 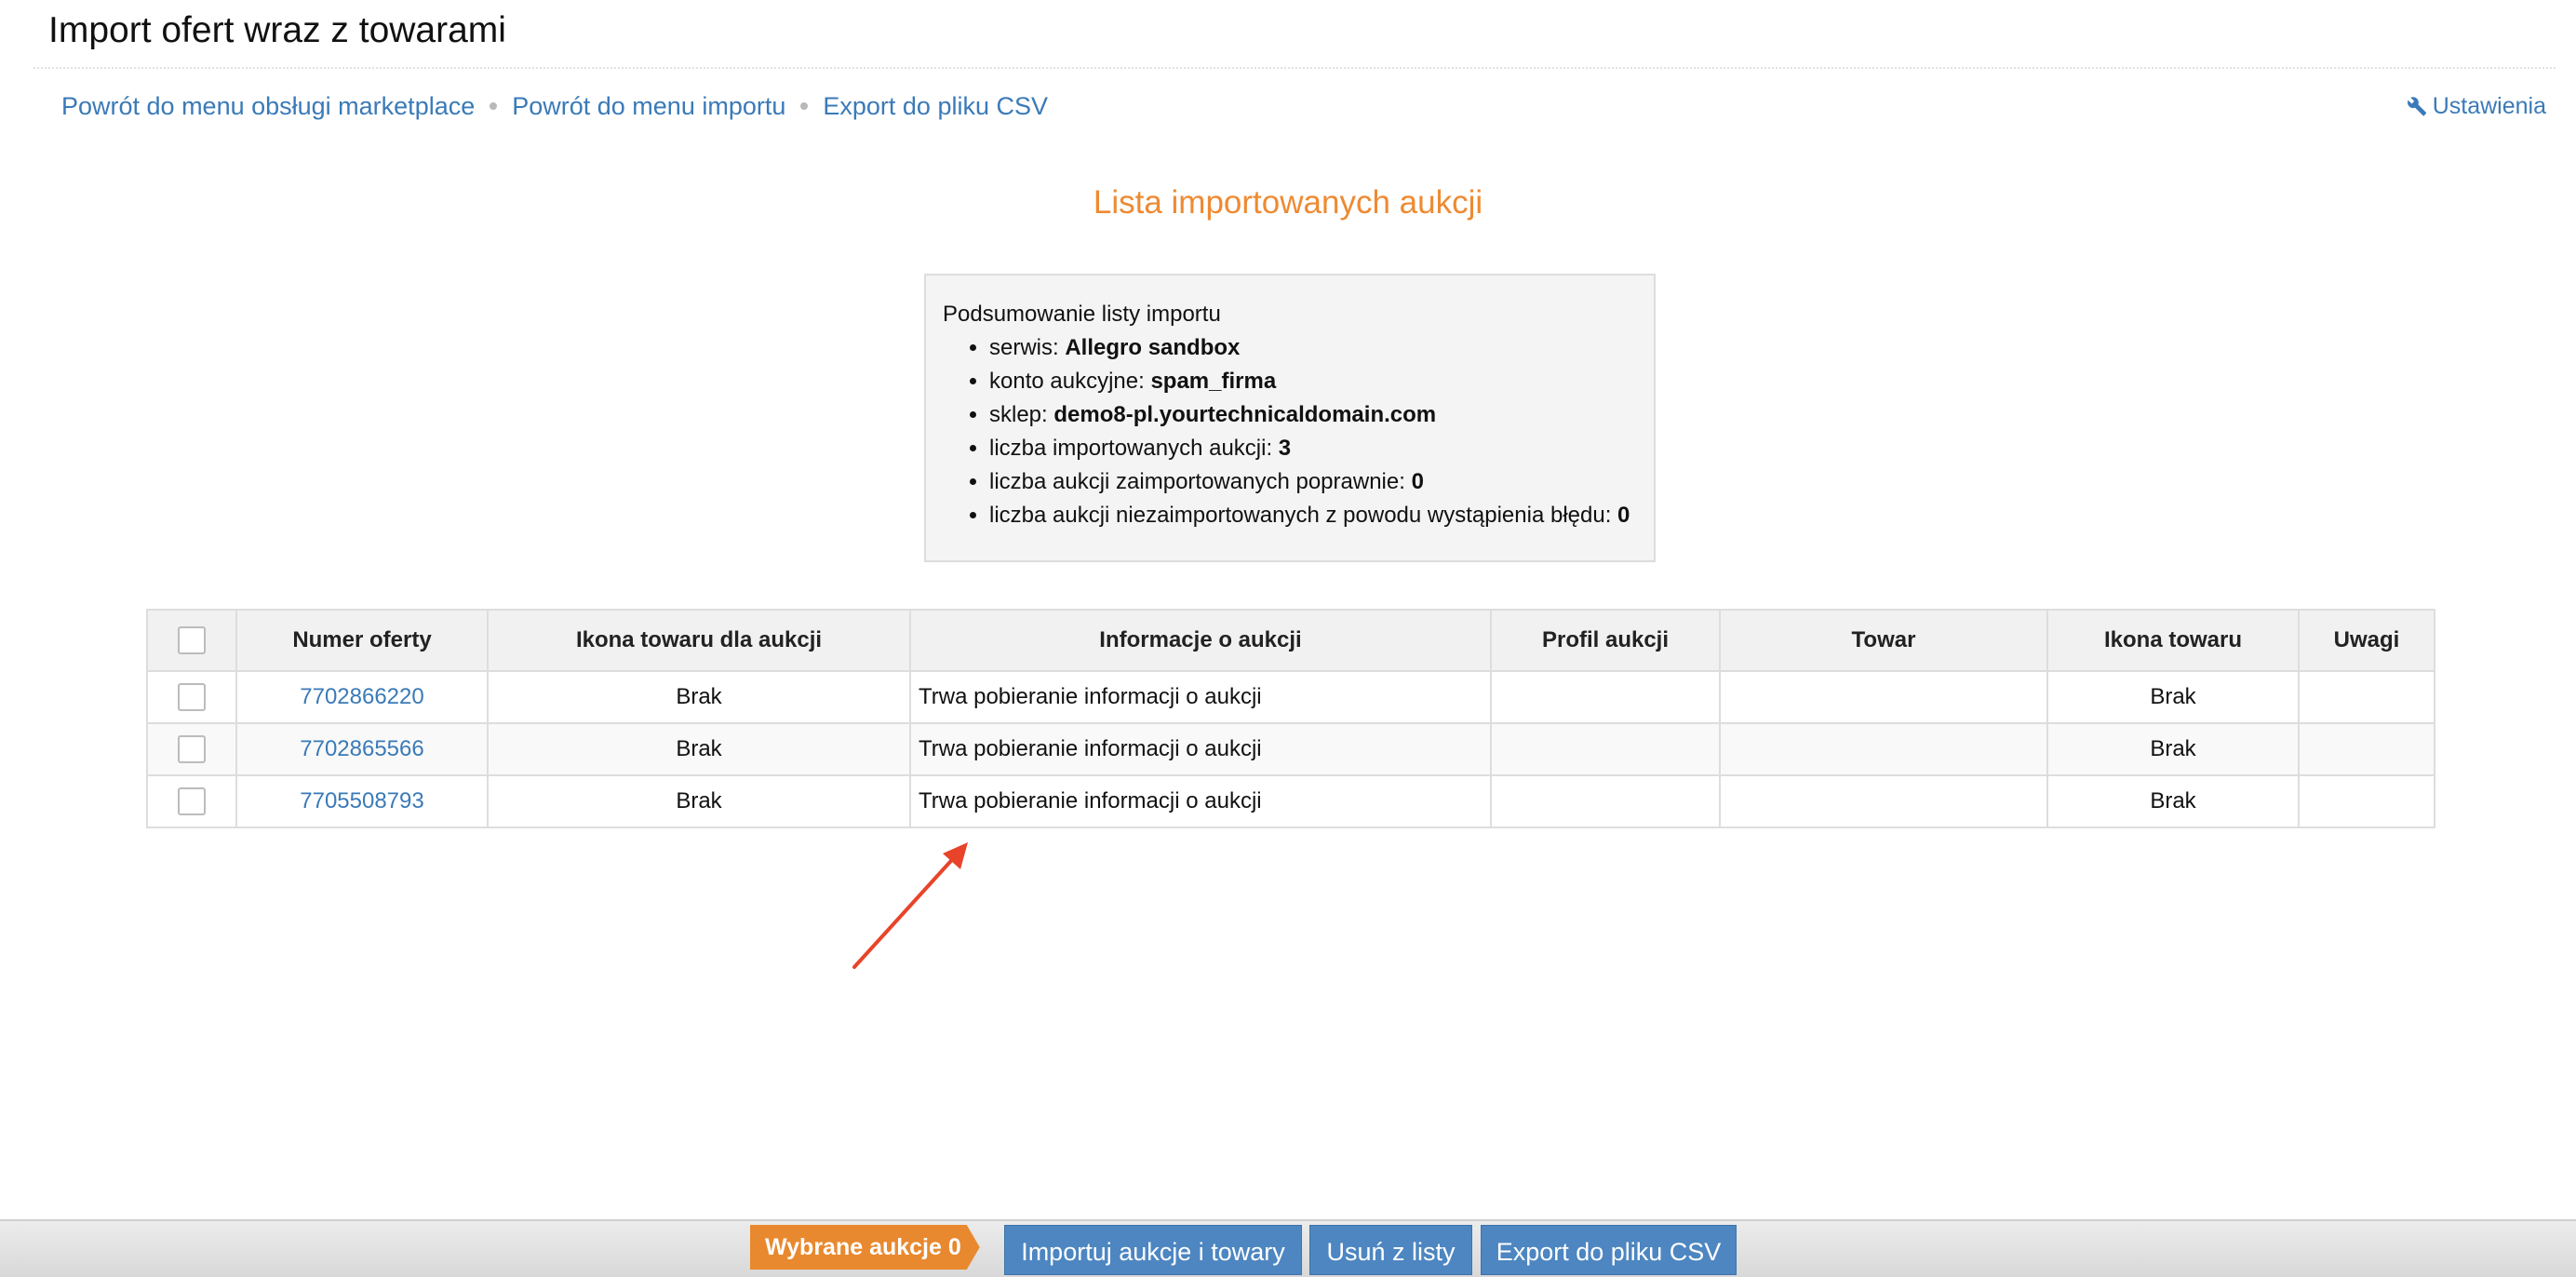 I want to click on select-all-checkbox, so click(x=192, y=640).